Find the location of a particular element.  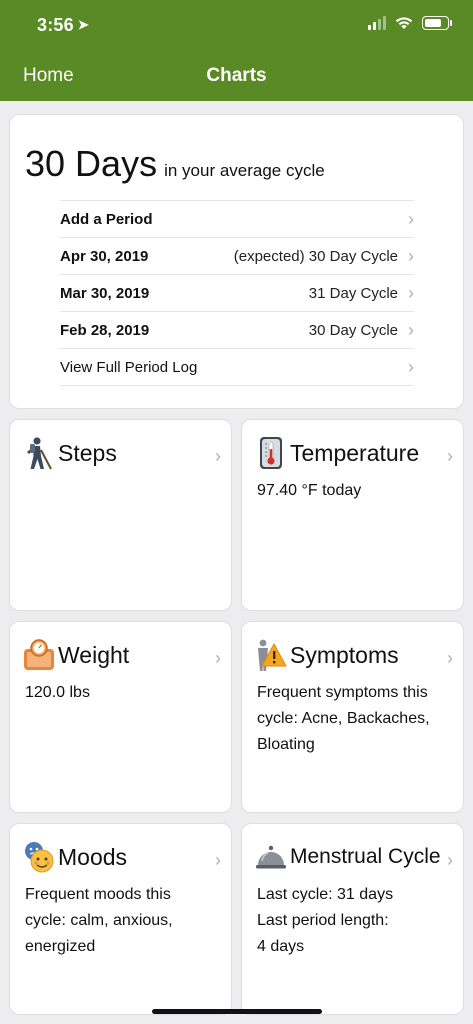

period-row-label: View Full Period Log is located at coordinates (129, 367).